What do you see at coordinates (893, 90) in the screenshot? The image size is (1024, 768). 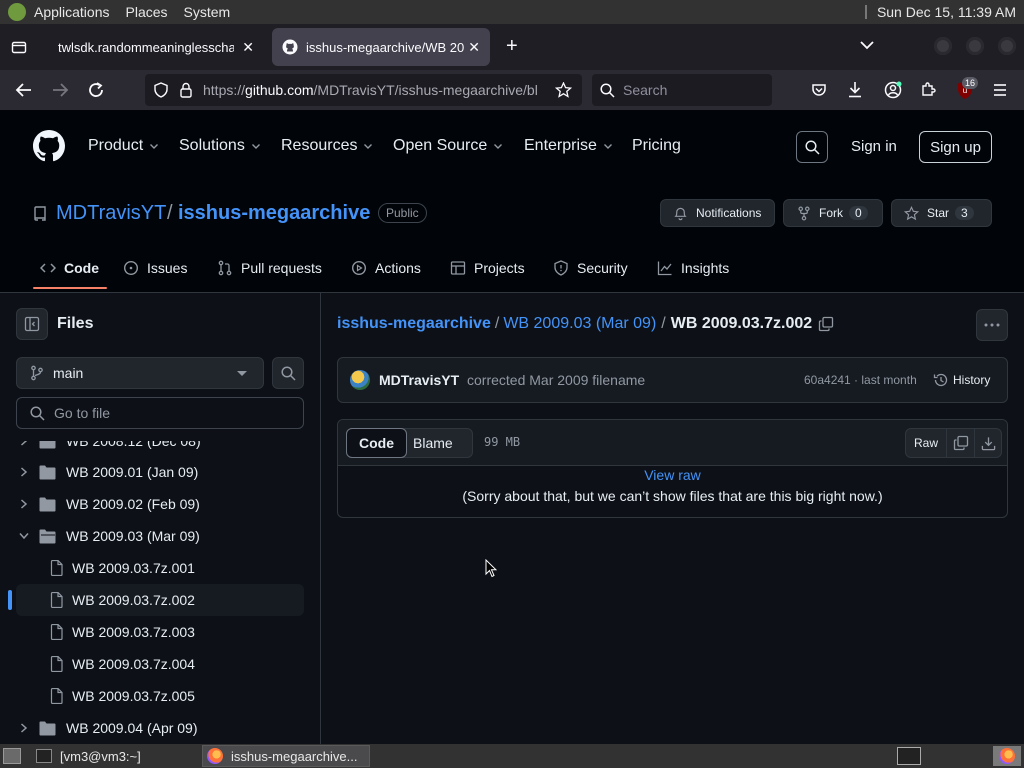 I see `account-icon` at bounding box center [893, 90].